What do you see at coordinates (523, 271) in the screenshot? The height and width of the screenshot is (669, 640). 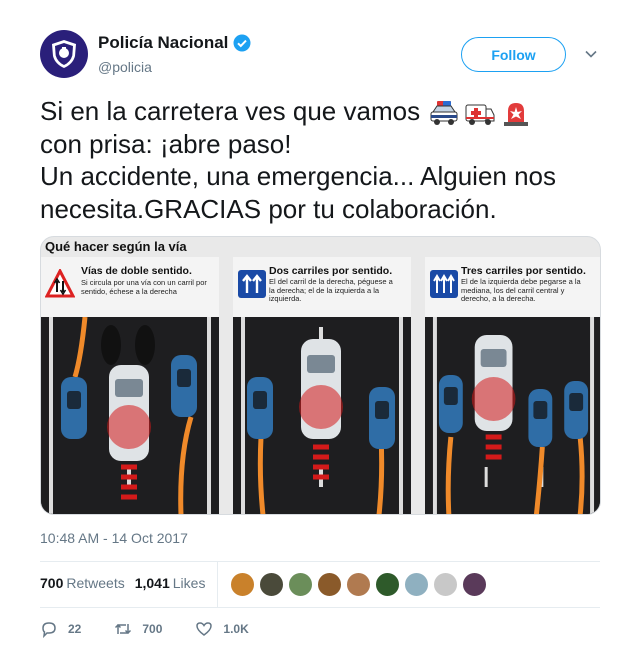 I see `panel-title: Tres carriles por sentido.` at bounding box center [523, 271].